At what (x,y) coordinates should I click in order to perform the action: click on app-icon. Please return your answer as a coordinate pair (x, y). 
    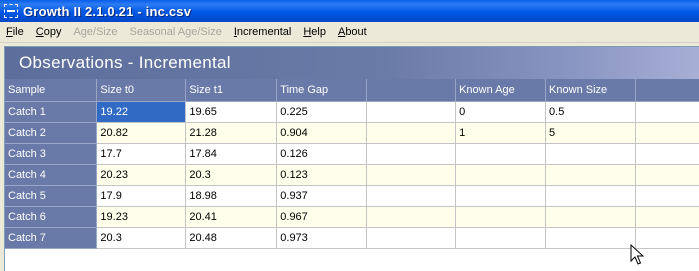
    Looking at the image, I should click on (11, 11).